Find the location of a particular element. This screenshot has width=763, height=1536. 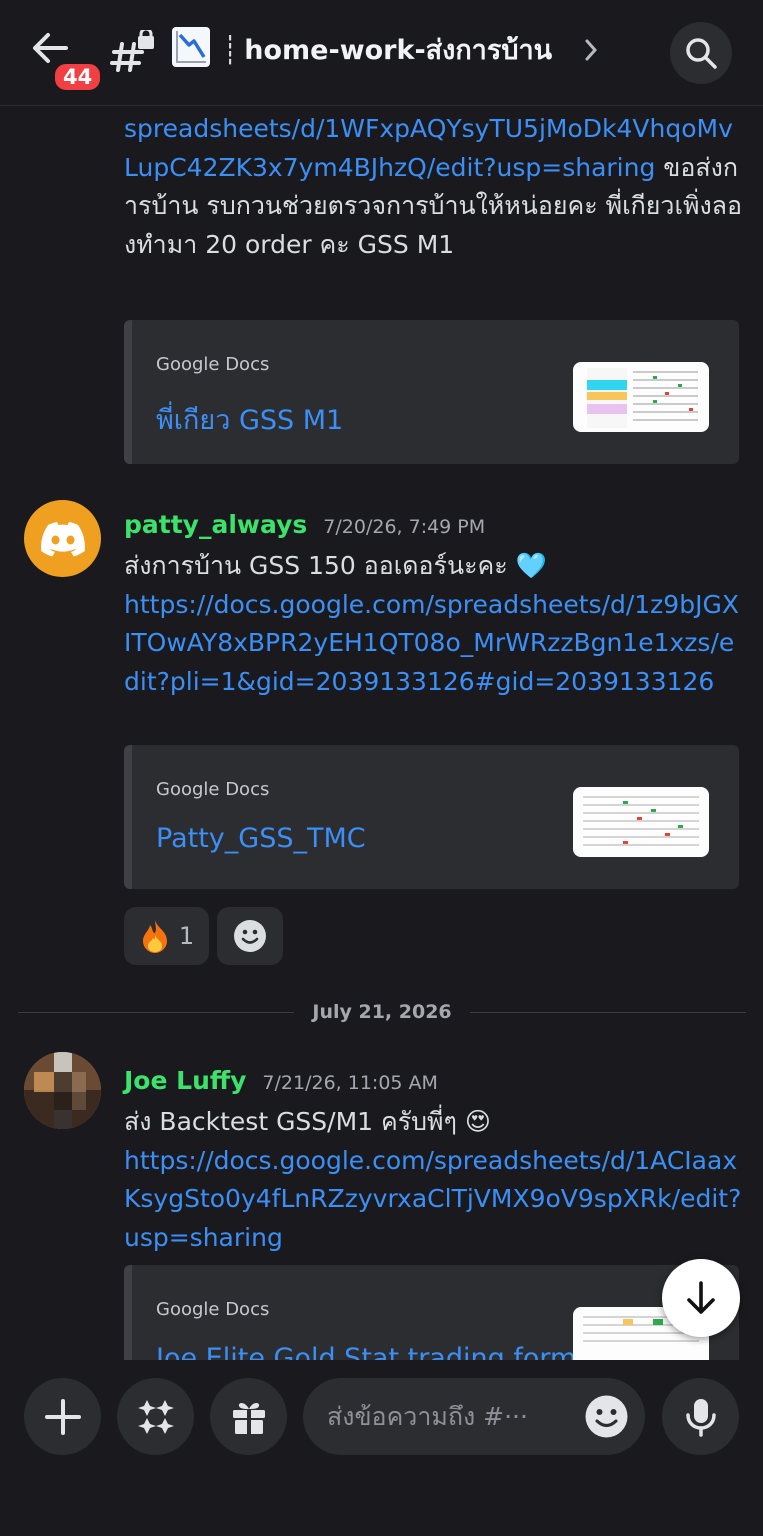

add-reaction-button is located at coordinates (250, 936).